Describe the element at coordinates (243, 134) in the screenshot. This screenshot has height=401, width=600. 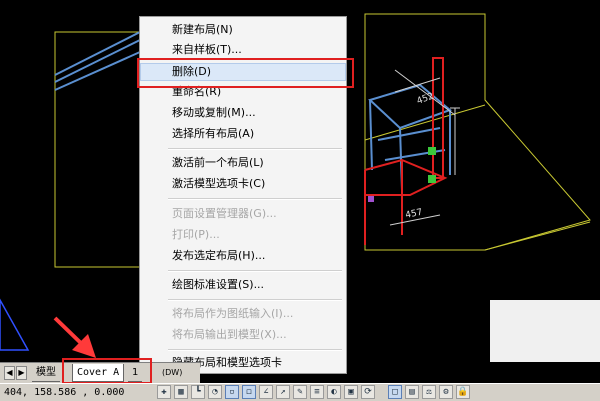
I see `menu-item-select-all-layouts: 选择所有布局(A)` at that location.